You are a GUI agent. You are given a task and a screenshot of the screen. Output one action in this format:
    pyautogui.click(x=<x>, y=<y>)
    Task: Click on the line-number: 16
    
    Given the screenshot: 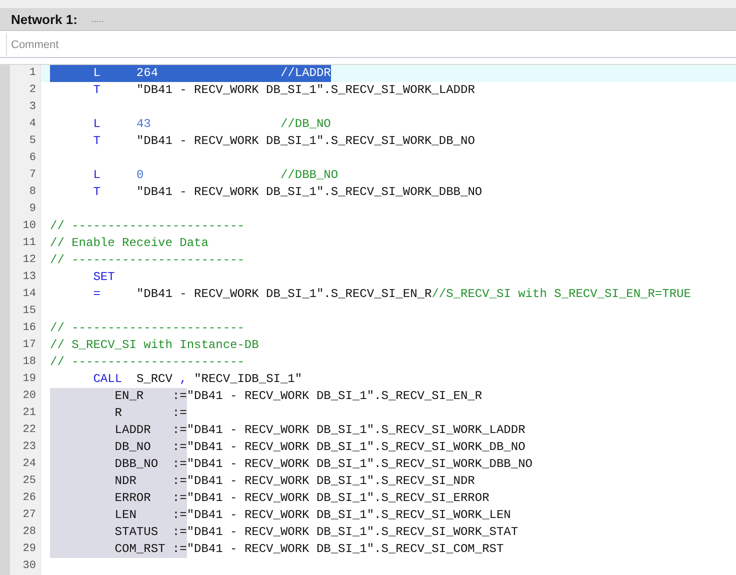 What is the action you would take?
    pyautogui.click(x=29, y=328)
    